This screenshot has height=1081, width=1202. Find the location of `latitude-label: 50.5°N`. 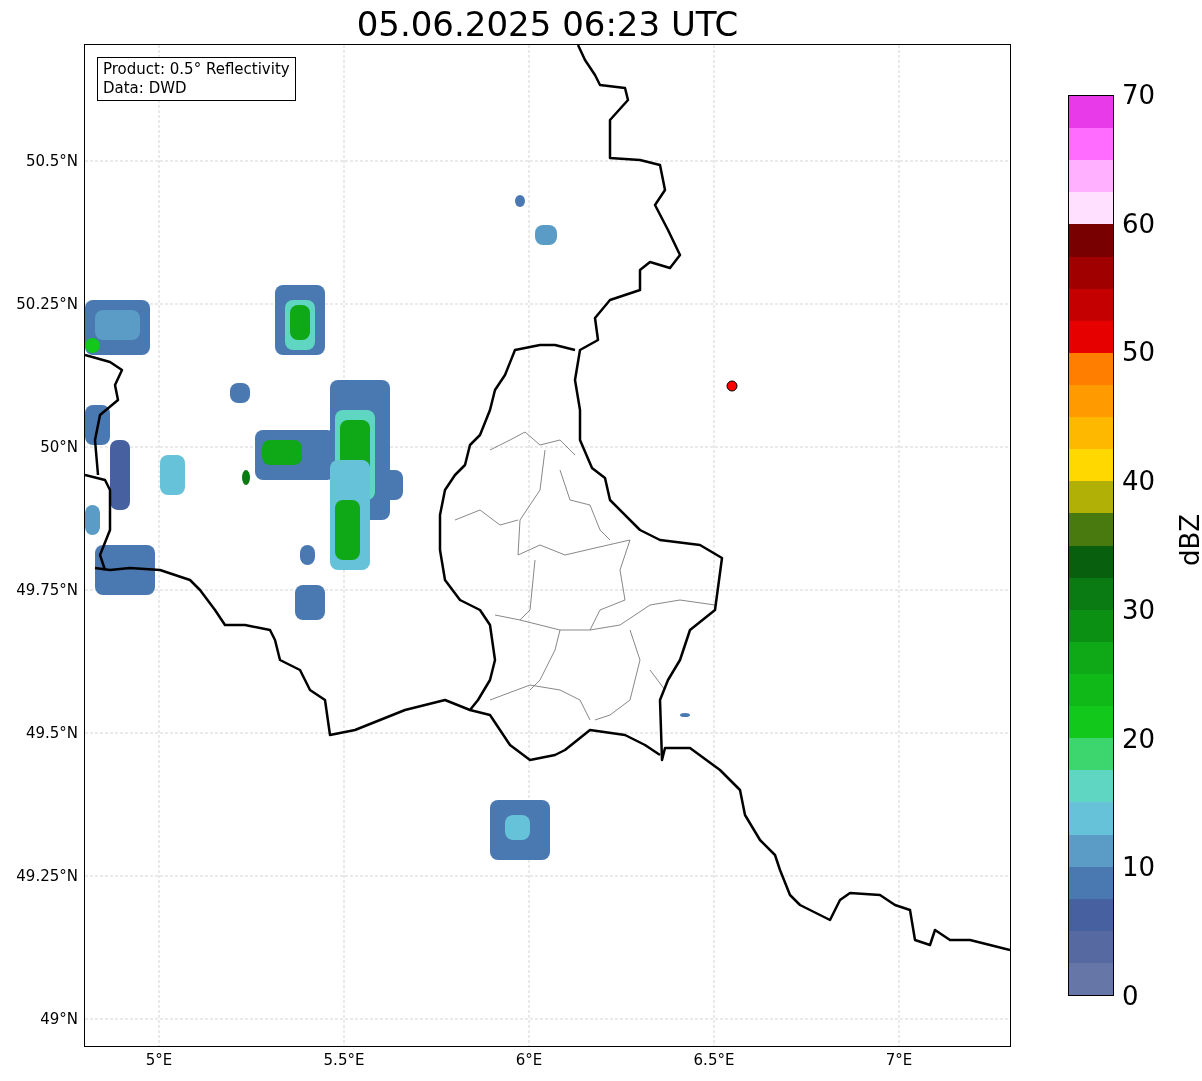

latitude-label: 50.5°N is located at coordinates (51, 161).